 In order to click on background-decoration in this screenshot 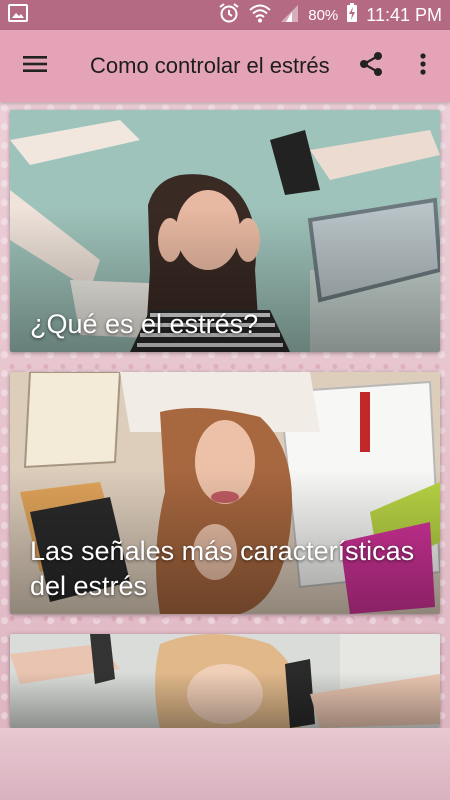, I will do `click(225, 764)`.